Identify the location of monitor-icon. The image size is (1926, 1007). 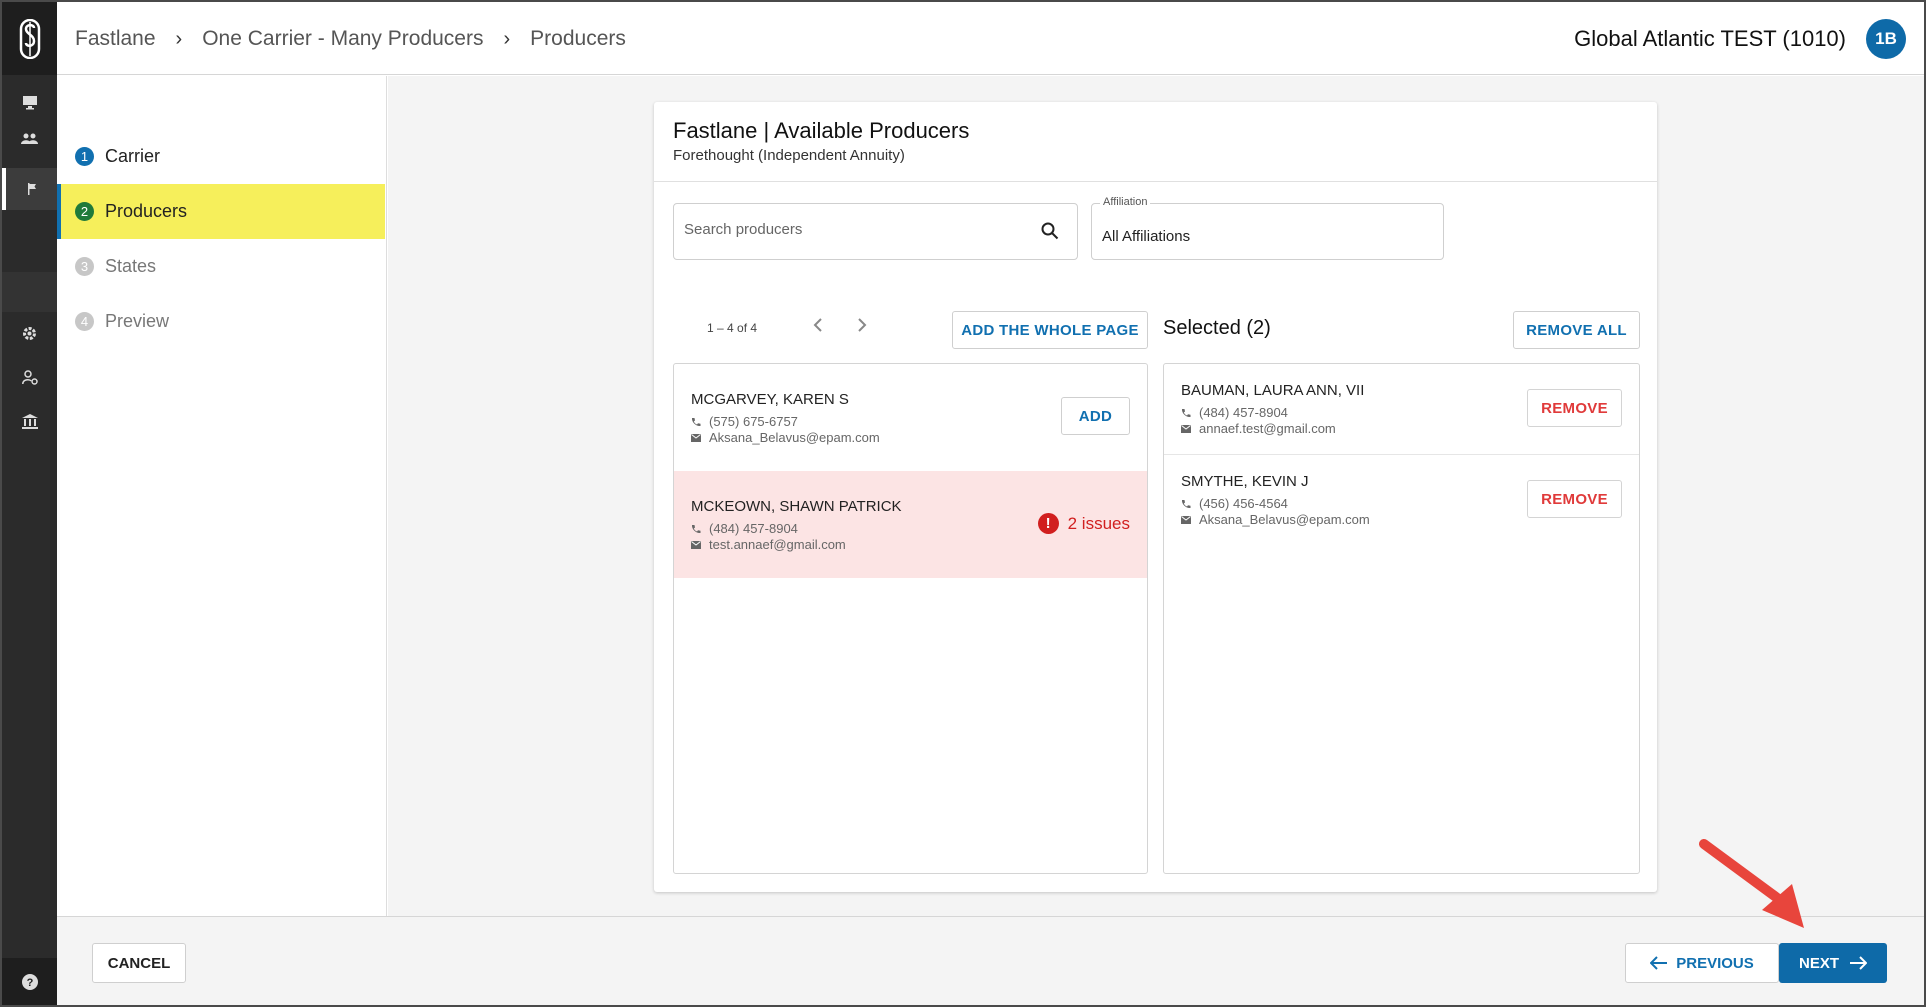
(29, 102).